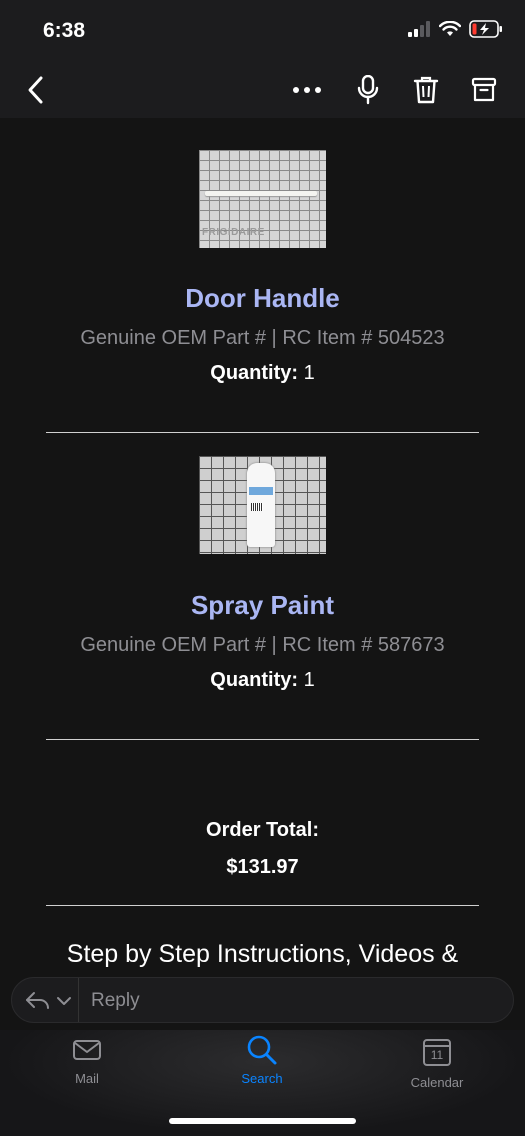 The image size is (525, 1136). I want to click on tab-search: Search, so click(262, 1060).